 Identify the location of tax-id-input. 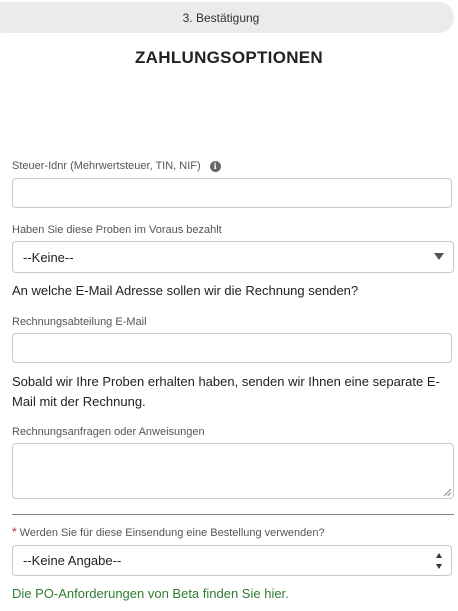
(232, 193).